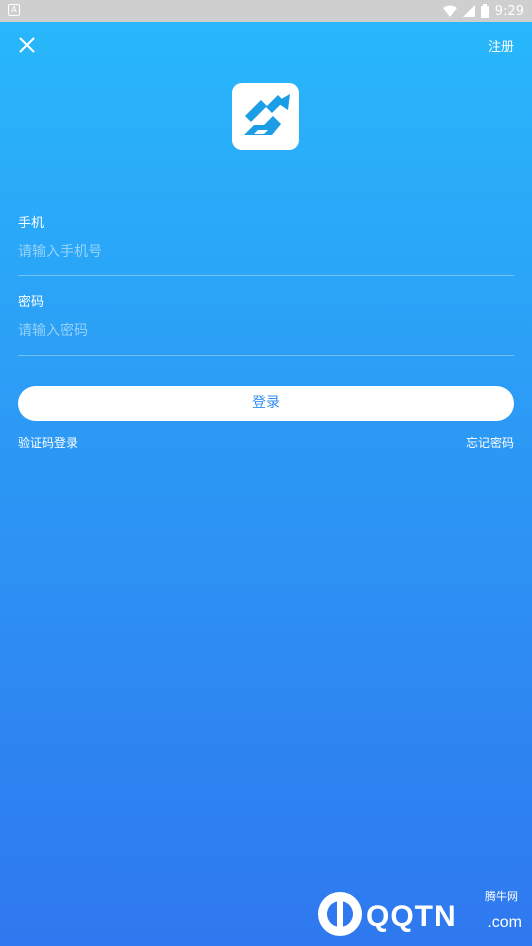 This screenshot has height=946, width=532. I want to click on watermark-sub: 腾牛网, so click(501, 896).